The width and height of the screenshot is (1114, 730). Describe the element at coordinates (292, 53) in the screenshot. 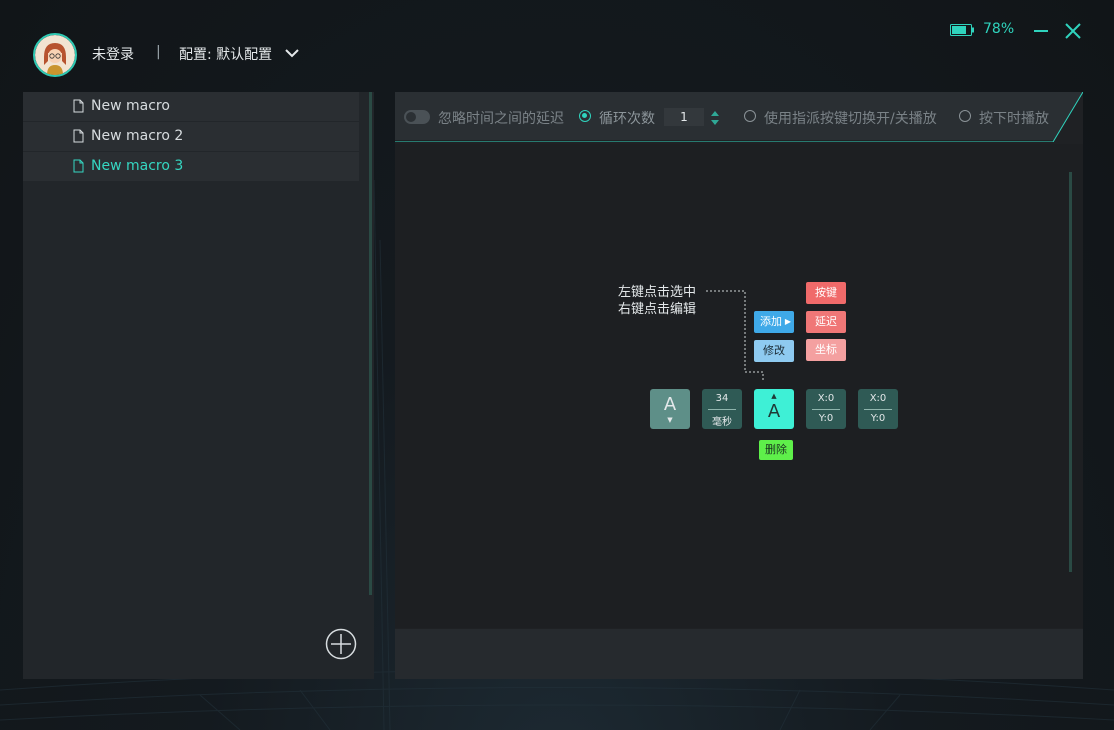

I see `chevron-down-icon` at that location.